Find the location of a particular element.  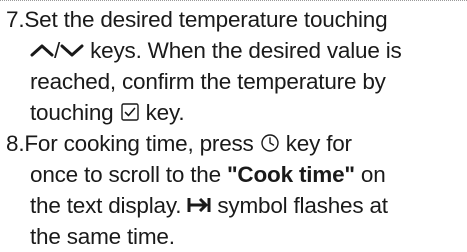

step-7-text-2: keys. When the desired value is is located at coordinates (243, 50).